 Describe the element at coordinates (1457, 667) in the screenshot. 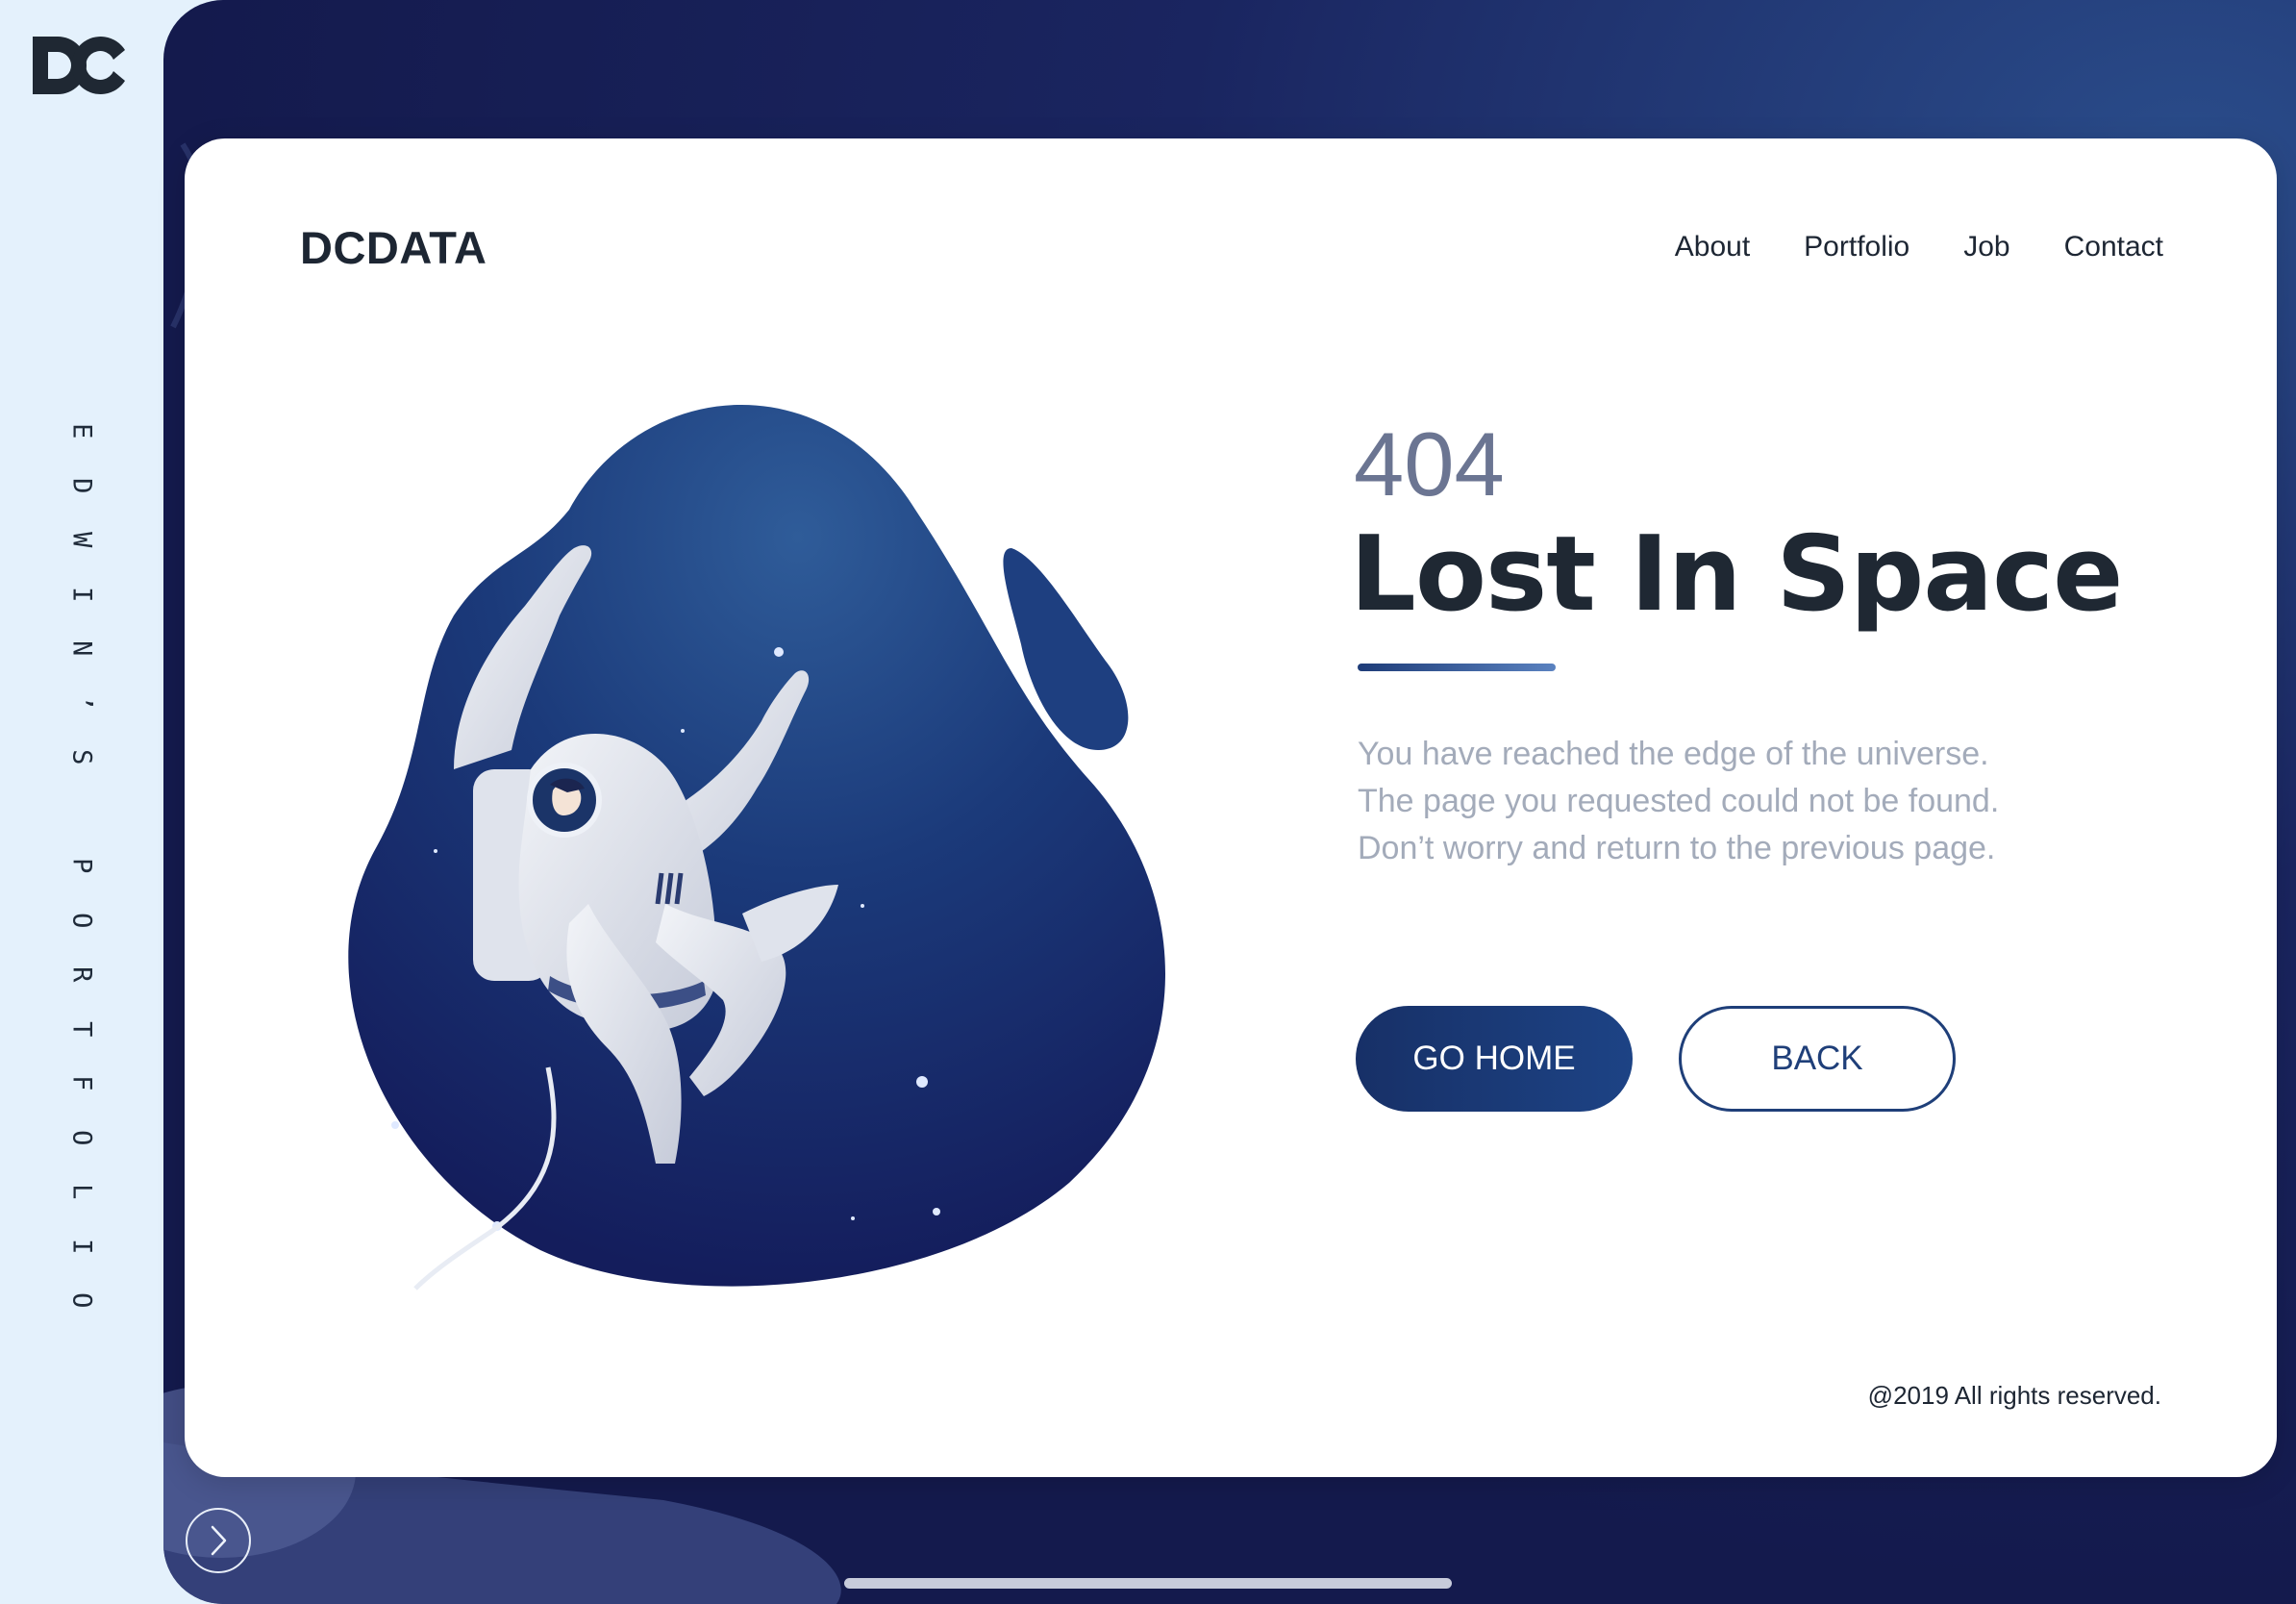

I see `headline-underline` at that location.